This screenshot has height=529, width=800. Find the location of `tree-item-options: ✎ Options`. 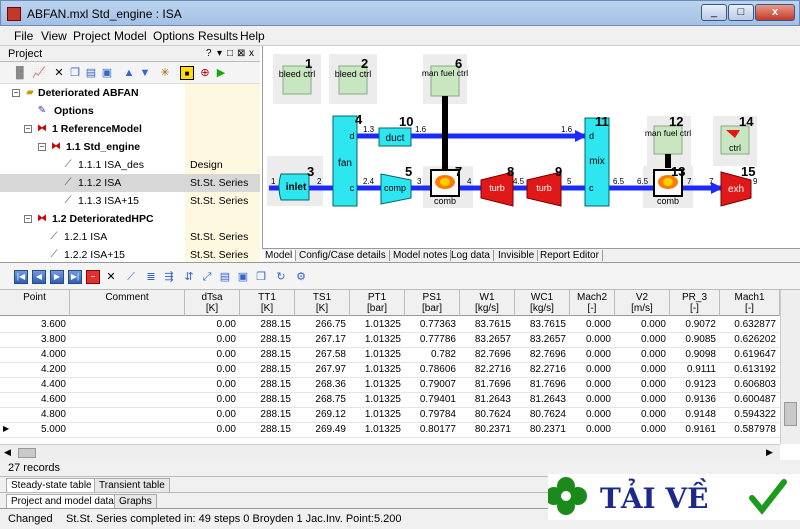

tree-item-options: ✎ Options is located at coordinates (130, 111).